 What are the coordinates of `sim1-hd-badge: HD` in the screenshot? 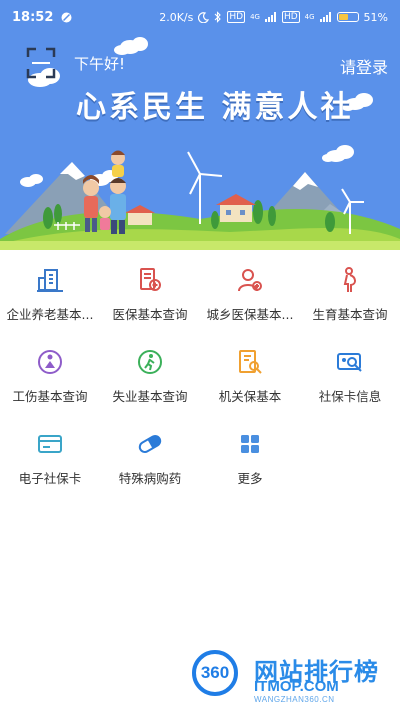 It's located at (236, 17).